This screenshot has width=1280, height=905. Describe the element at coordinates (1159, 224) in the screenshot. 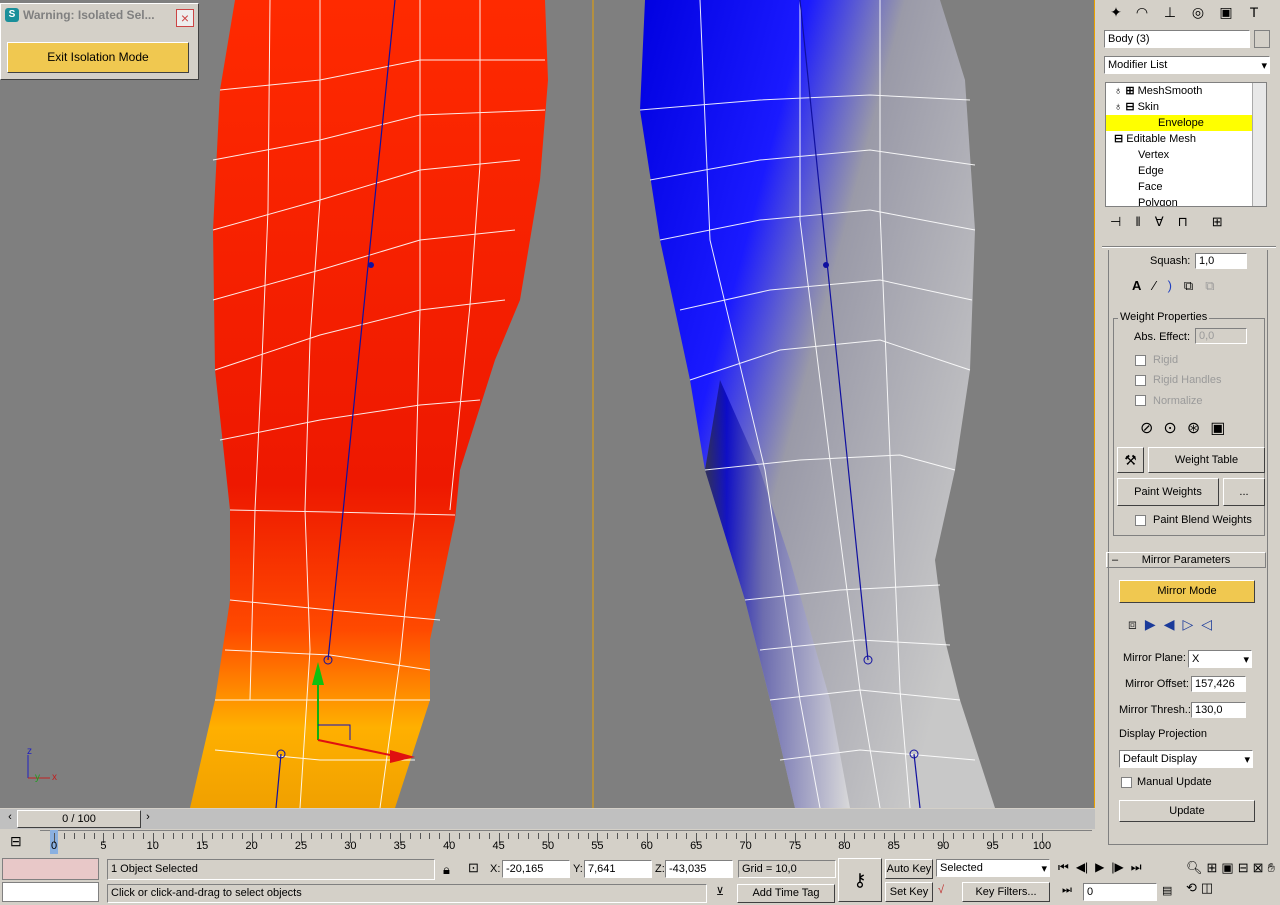

I see `make-unique-icon: ∀` at that location.